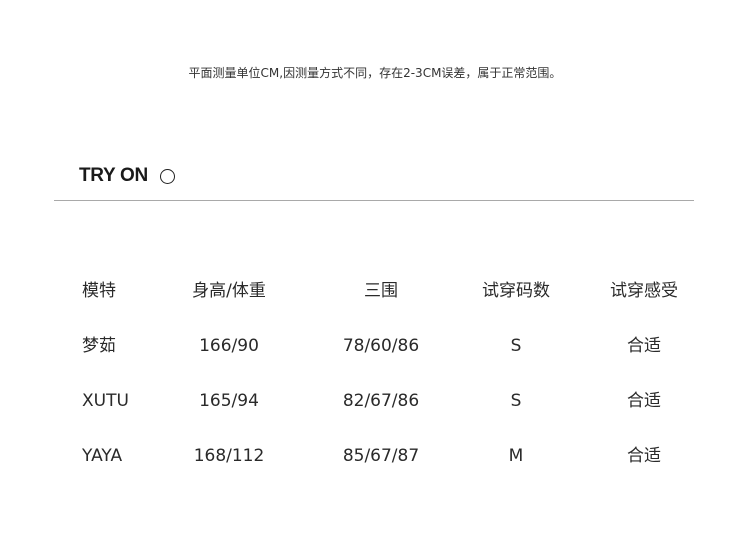 The width and height of the screenshot is (750, 537). Describe the element at coordinates (381, 346) in the screenshot. I see `cell-measurements: 78/60/86` at that location.